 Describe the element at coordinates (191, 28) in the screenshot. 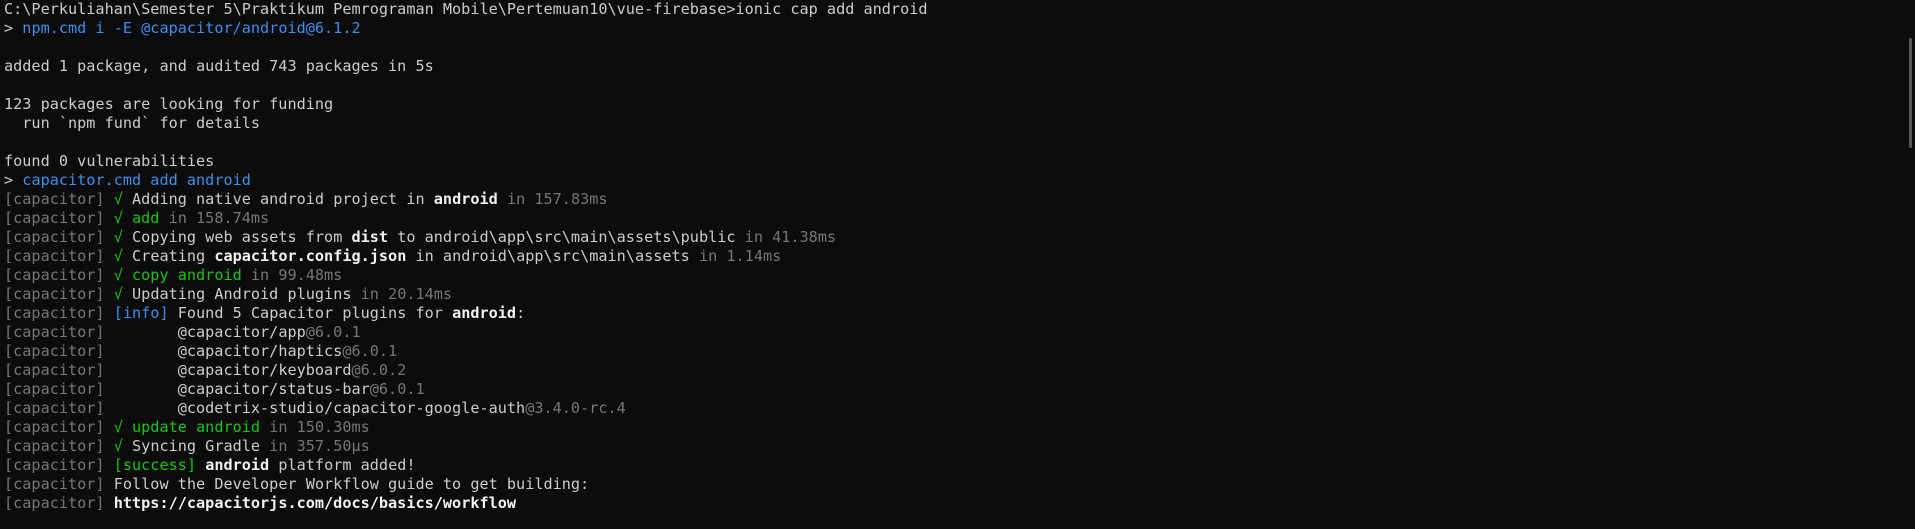

I see `terminal-text: npm.cmd i -E @capacitor/android@6.1.2` at that location.